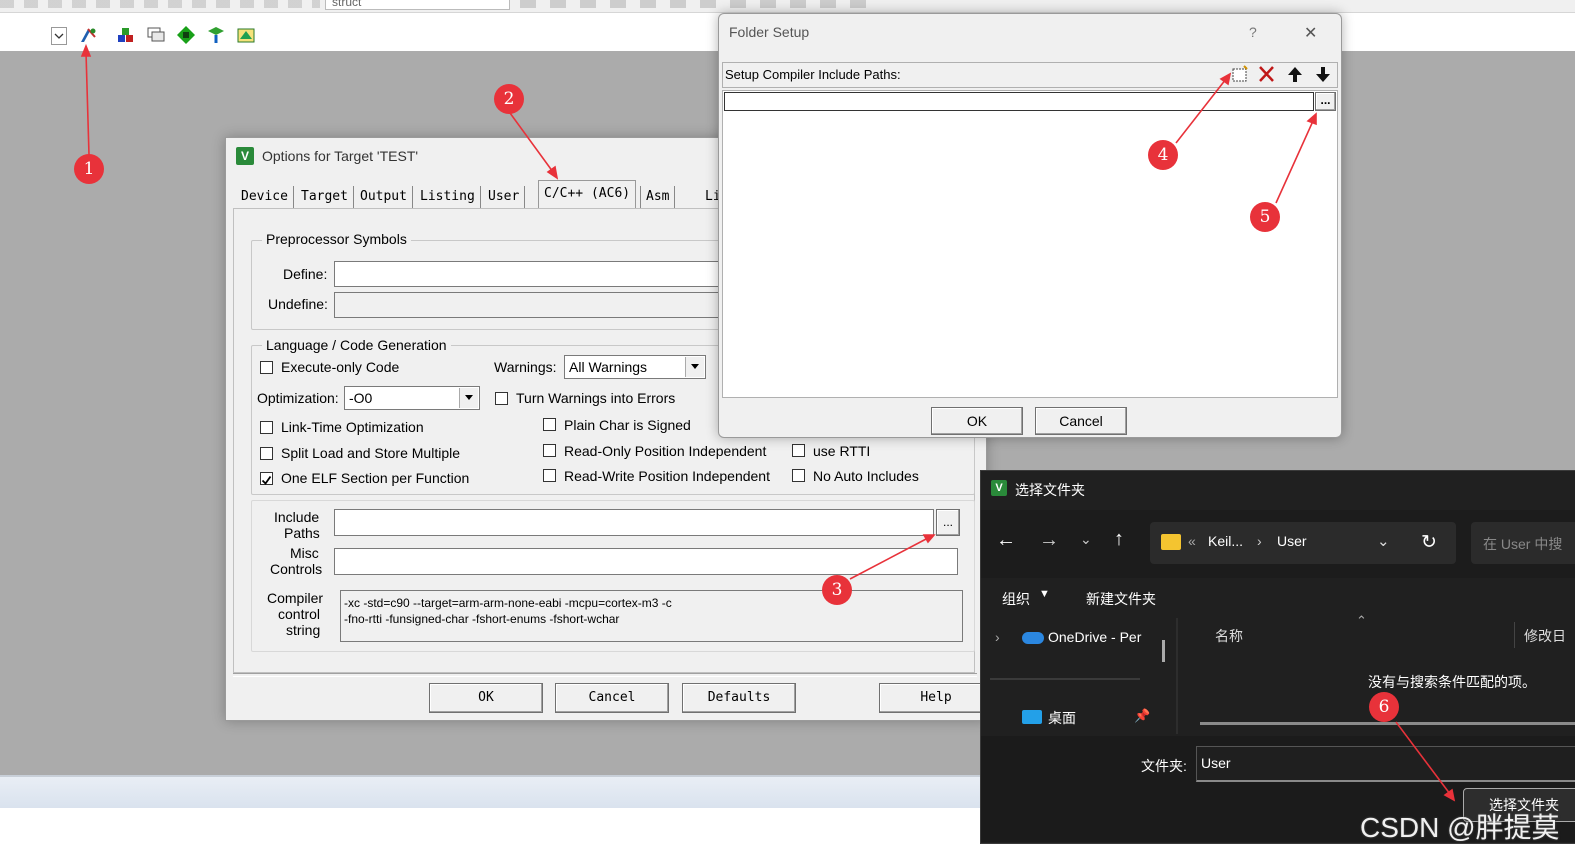 The height and width of the screenshot is (858, 1575). Describe the element at coordinates (1265, 217) in the screenshot. I see `annotation-badge-5: 5` at that location.